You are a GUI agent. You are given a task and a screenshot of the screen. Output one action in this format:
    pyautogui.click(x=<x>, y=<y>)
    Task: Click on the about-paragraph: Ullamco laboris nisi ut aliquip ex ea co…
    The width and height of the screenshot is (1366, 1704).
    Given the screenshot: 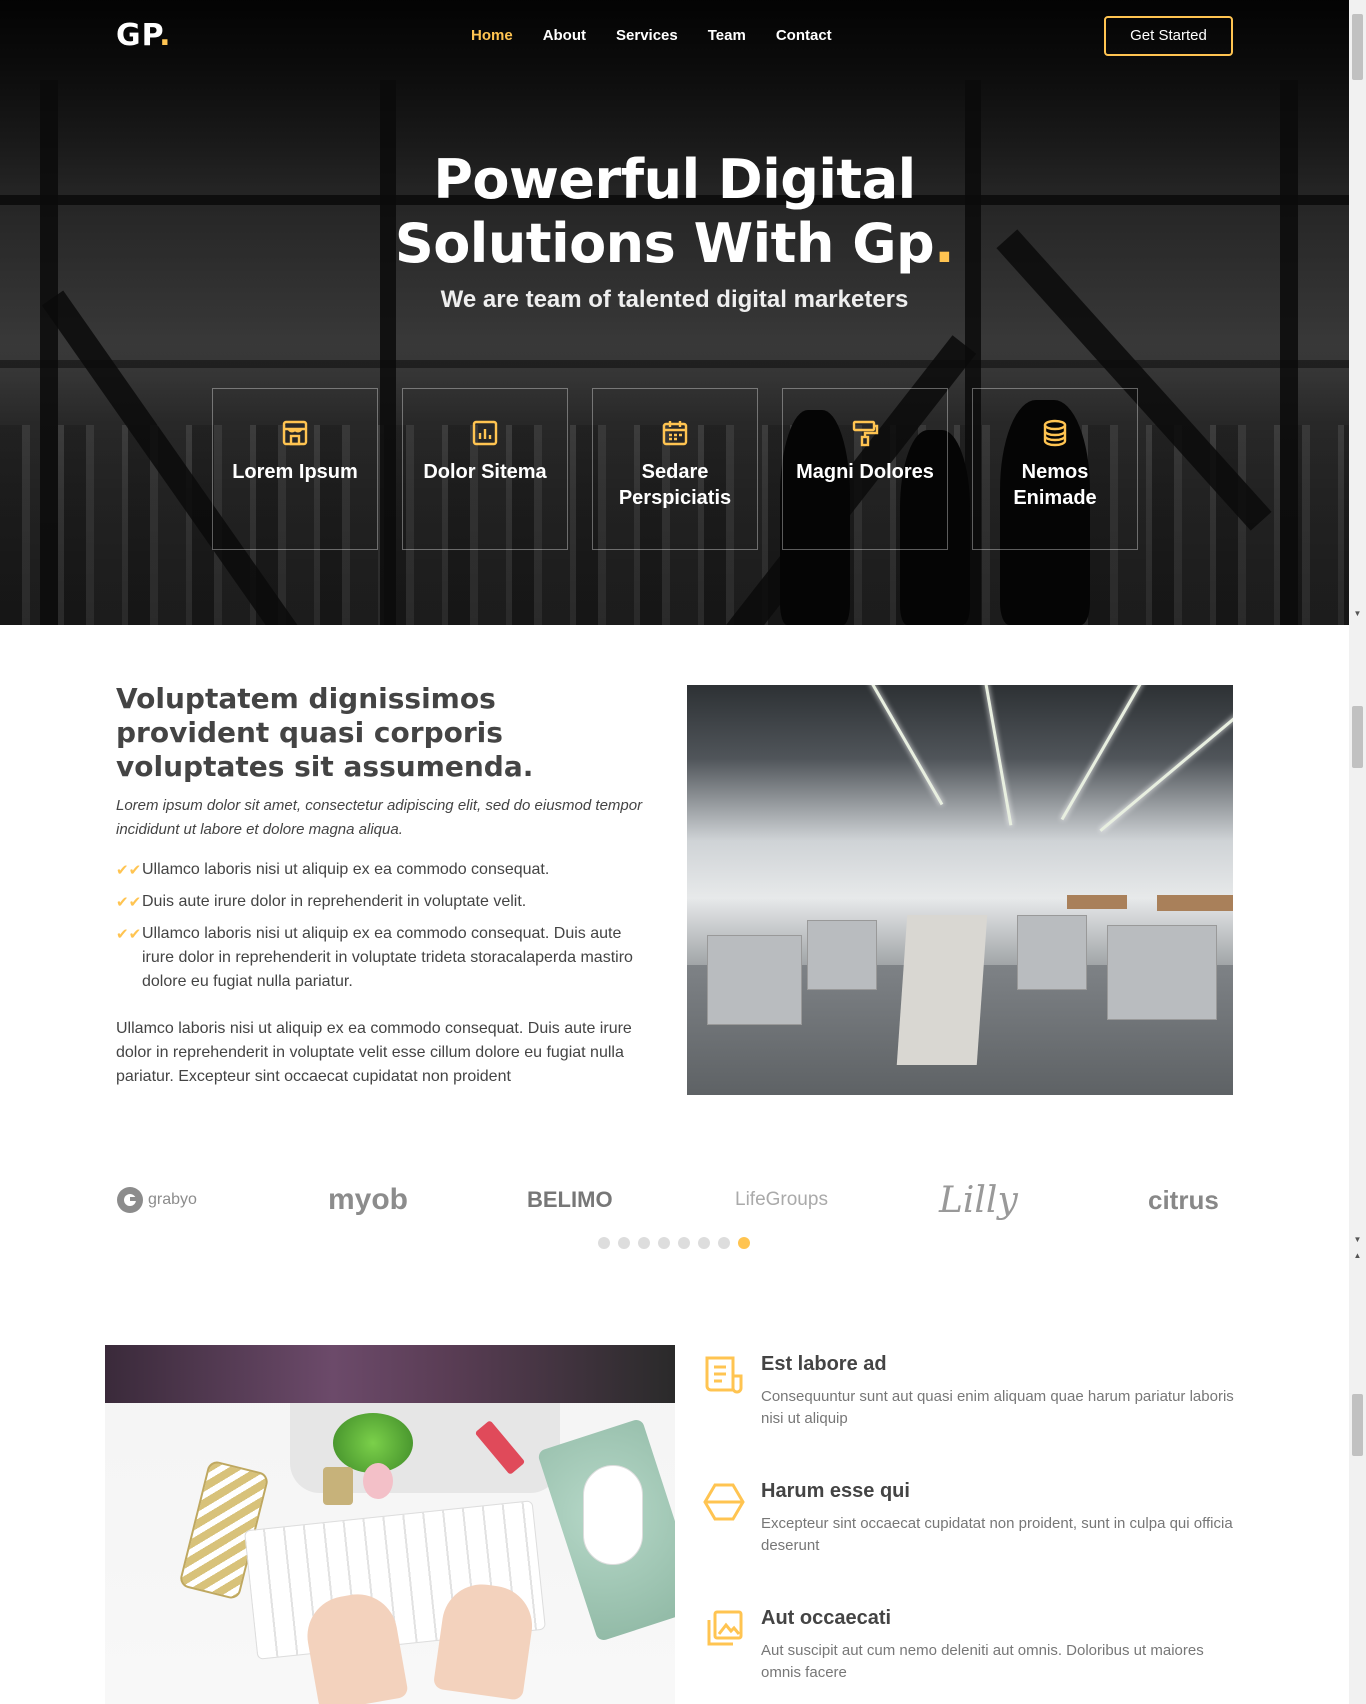 What is the action you would take?
    pyautogui.click(x=374, y=1052)
    